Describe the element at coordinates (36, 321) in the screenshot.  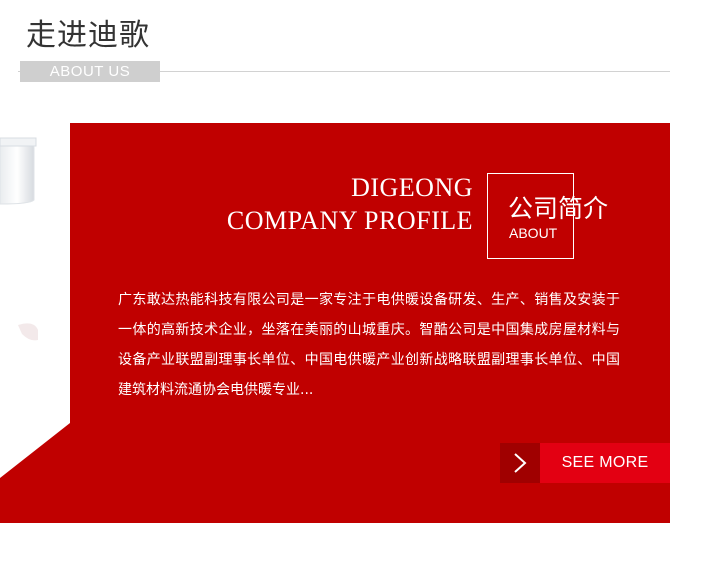
I see `product-image` at that location.